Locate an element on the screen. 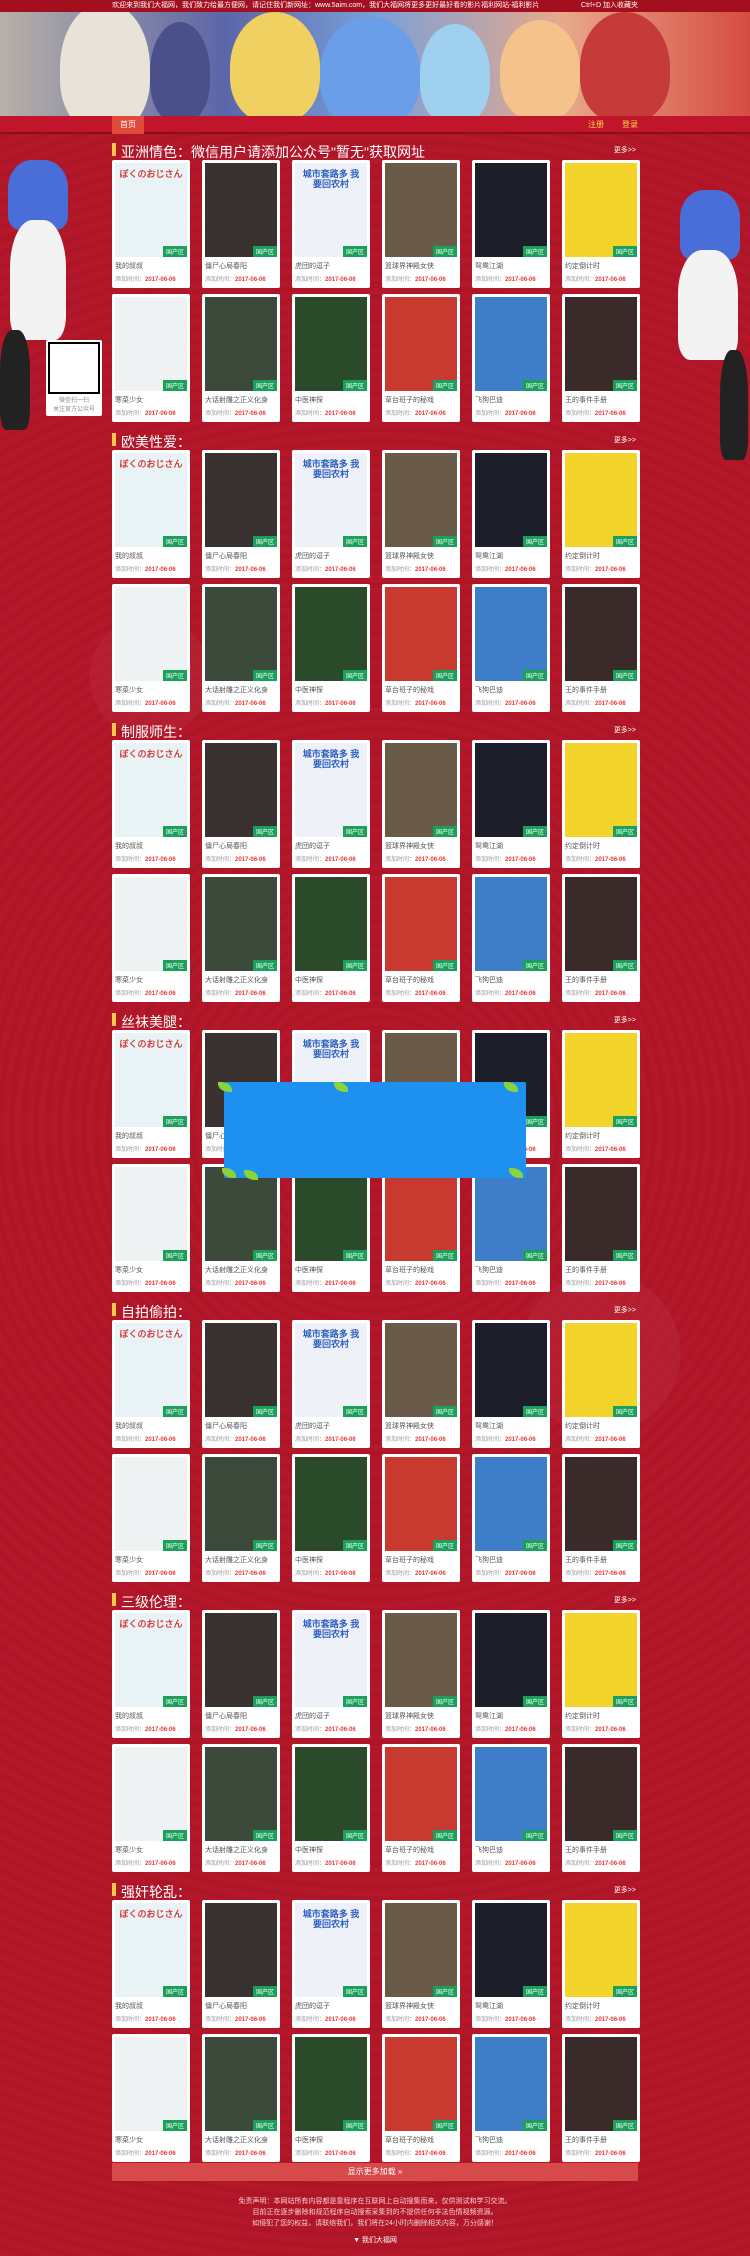  movie-title: 寒菜少女 is located at coordinates (151, 980).